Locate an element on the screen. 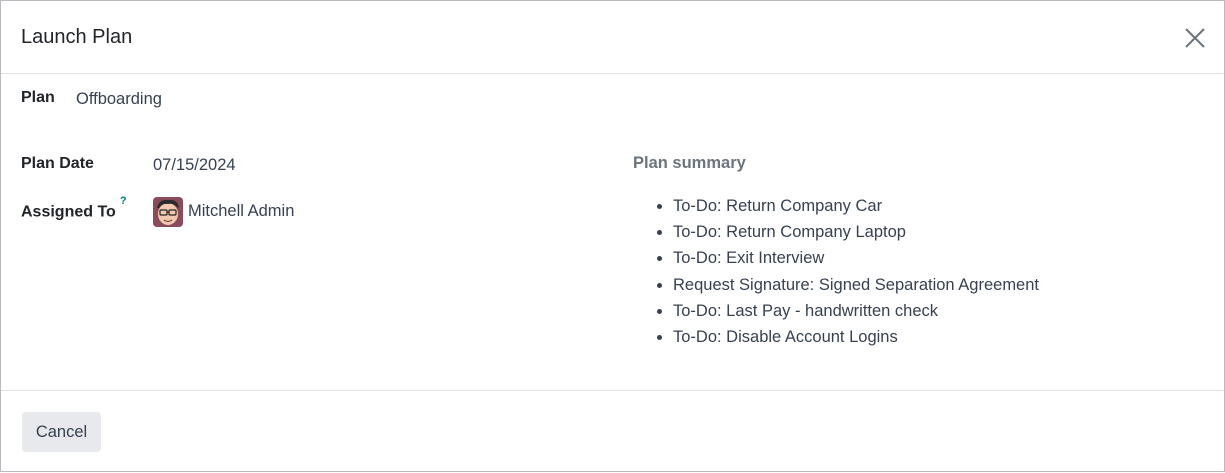 The image size is (1225, 473). list-item: To-Do: Last Pay - handwritten check is located at coordinates (856, 313).